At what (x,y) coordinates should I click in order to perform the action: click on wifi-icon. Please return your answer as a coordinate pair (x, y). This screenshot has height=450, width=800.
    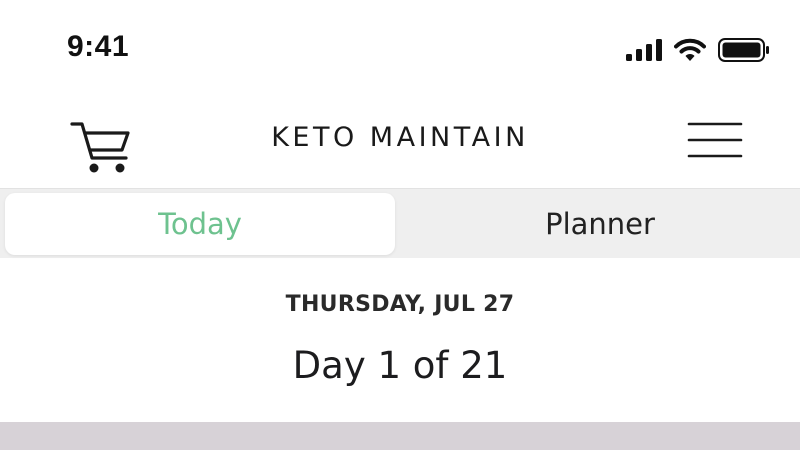
    Looking at the image, I should click on (690, 50).